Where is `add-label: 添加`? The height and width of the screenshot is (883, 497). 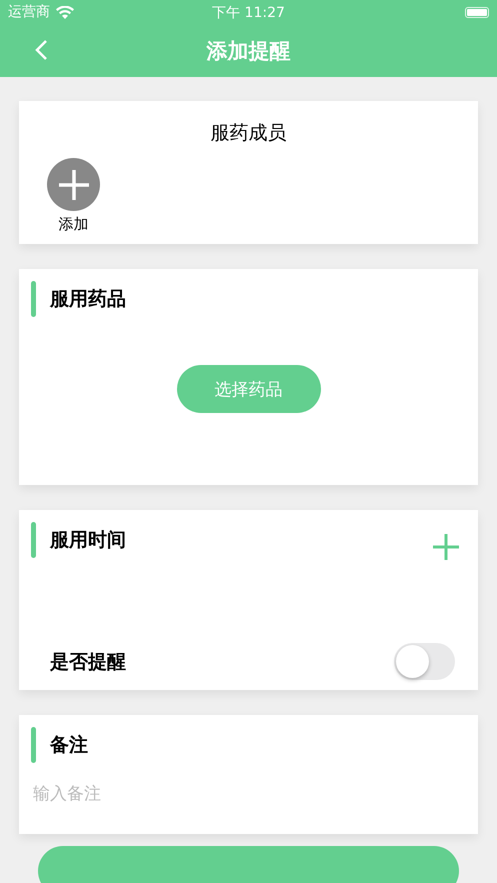 add-label: 添加 is located at coordinates (73, 224).